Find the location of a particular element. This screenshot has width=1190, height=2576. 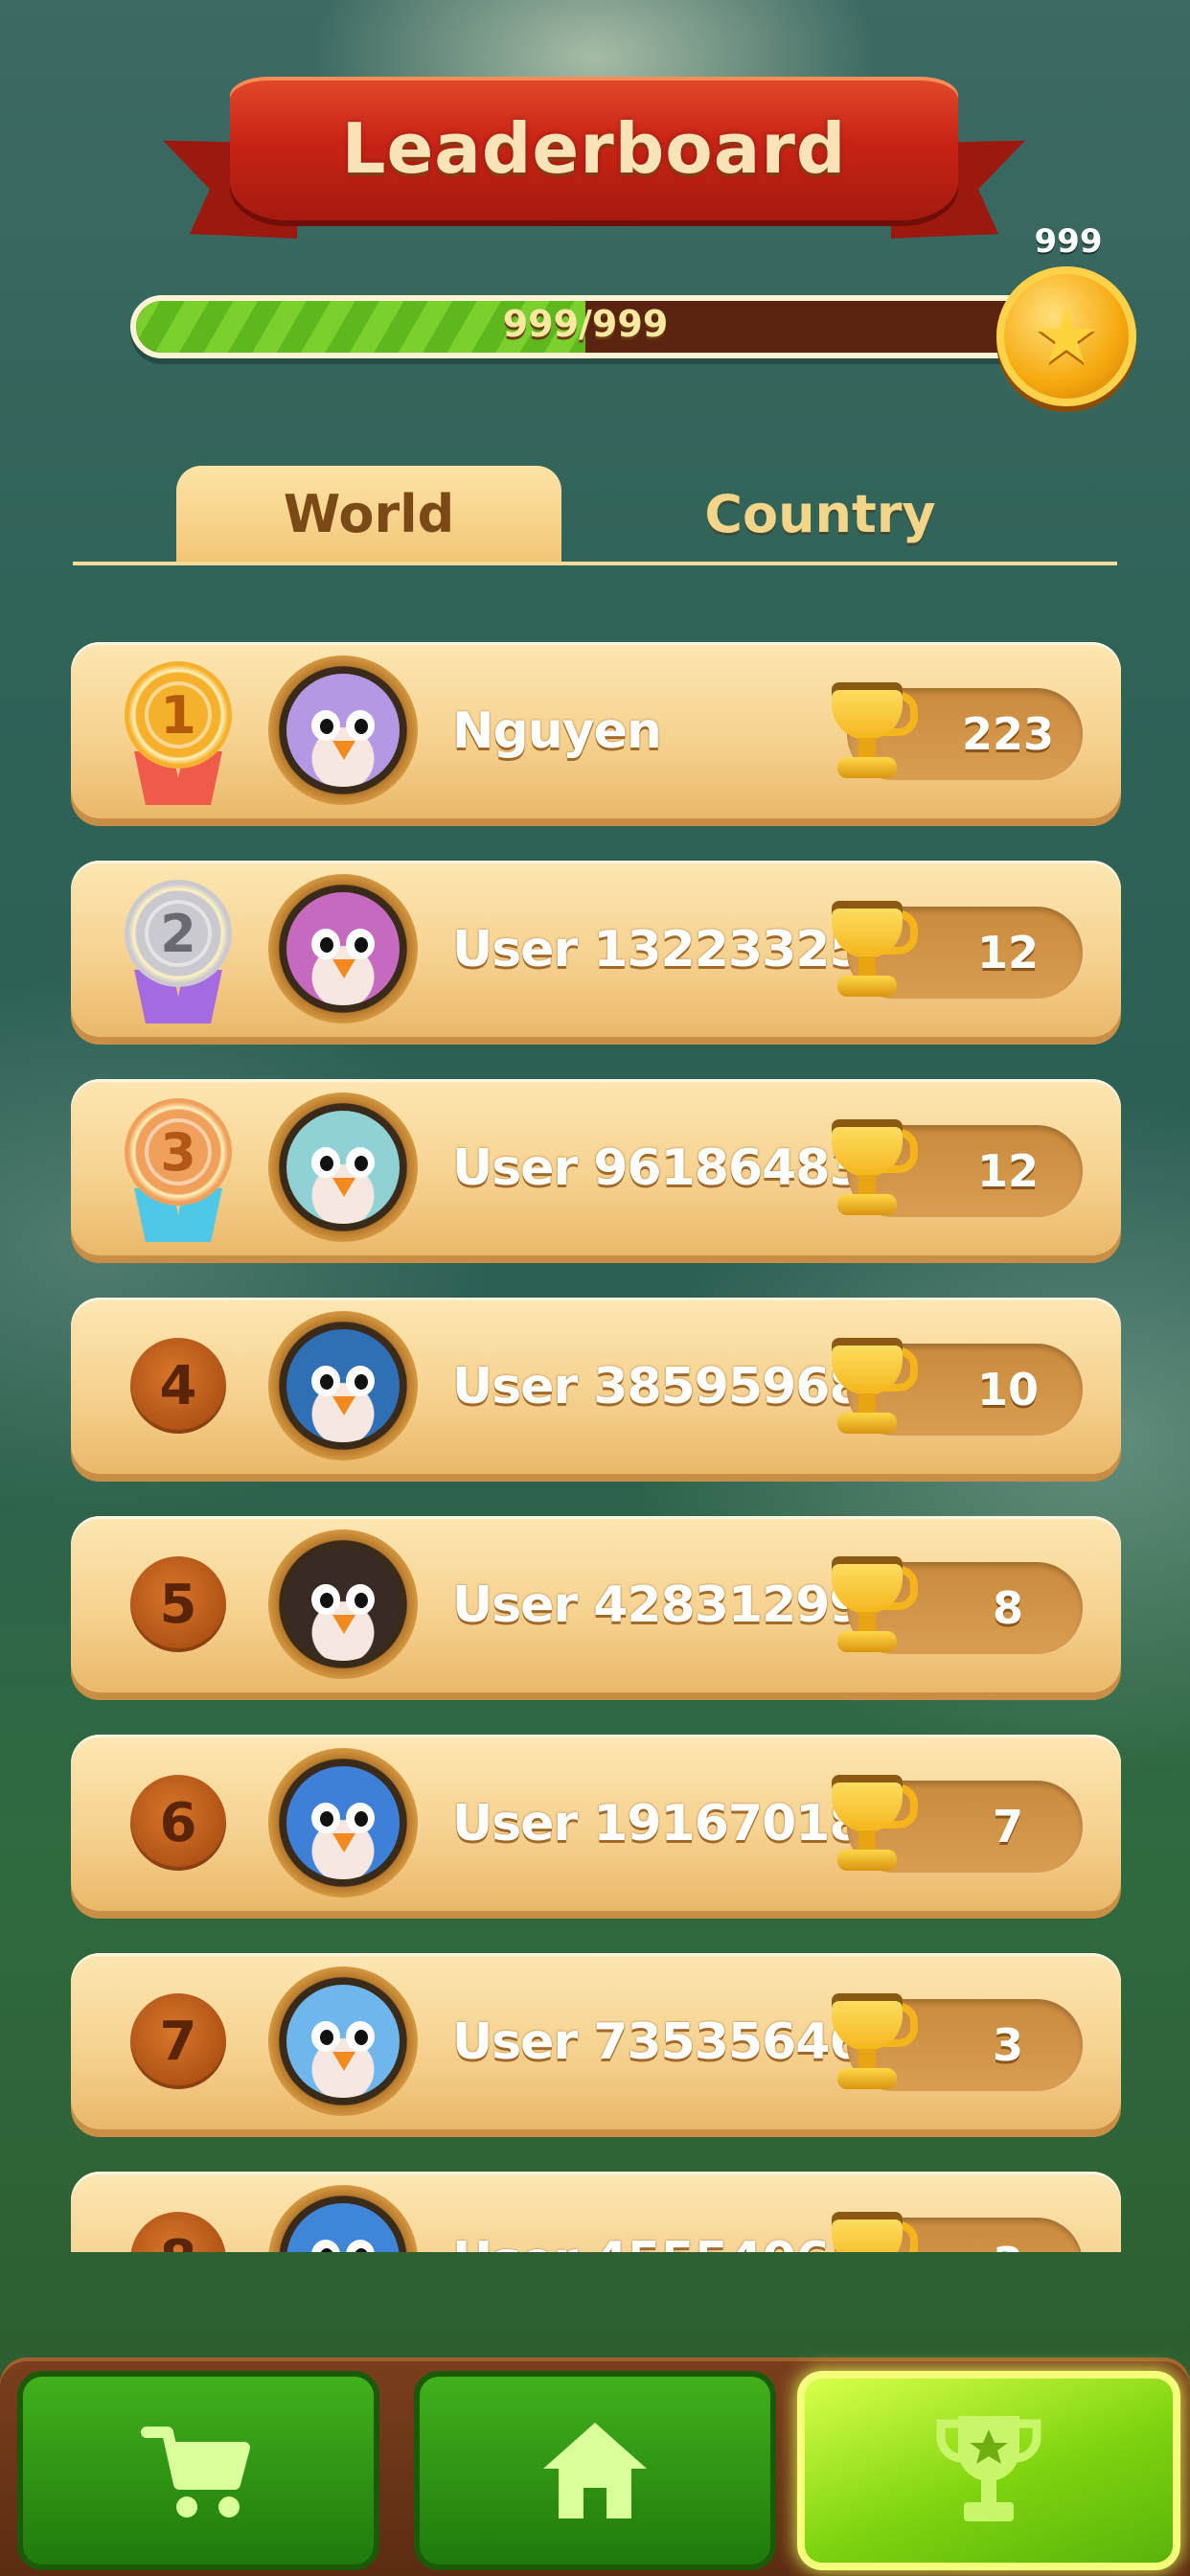

progress-text: 999/999 is located at coordinates (586, 324).